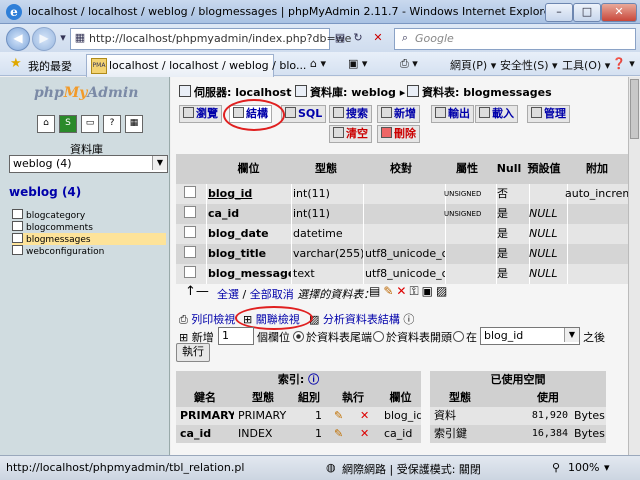 This screenshot has width=640, height=480. Describe the element at coordinates (405, 274) in the screenshot. I see `table-row: blog_message text utf8_unicode_ci 是 NULL` at that location.